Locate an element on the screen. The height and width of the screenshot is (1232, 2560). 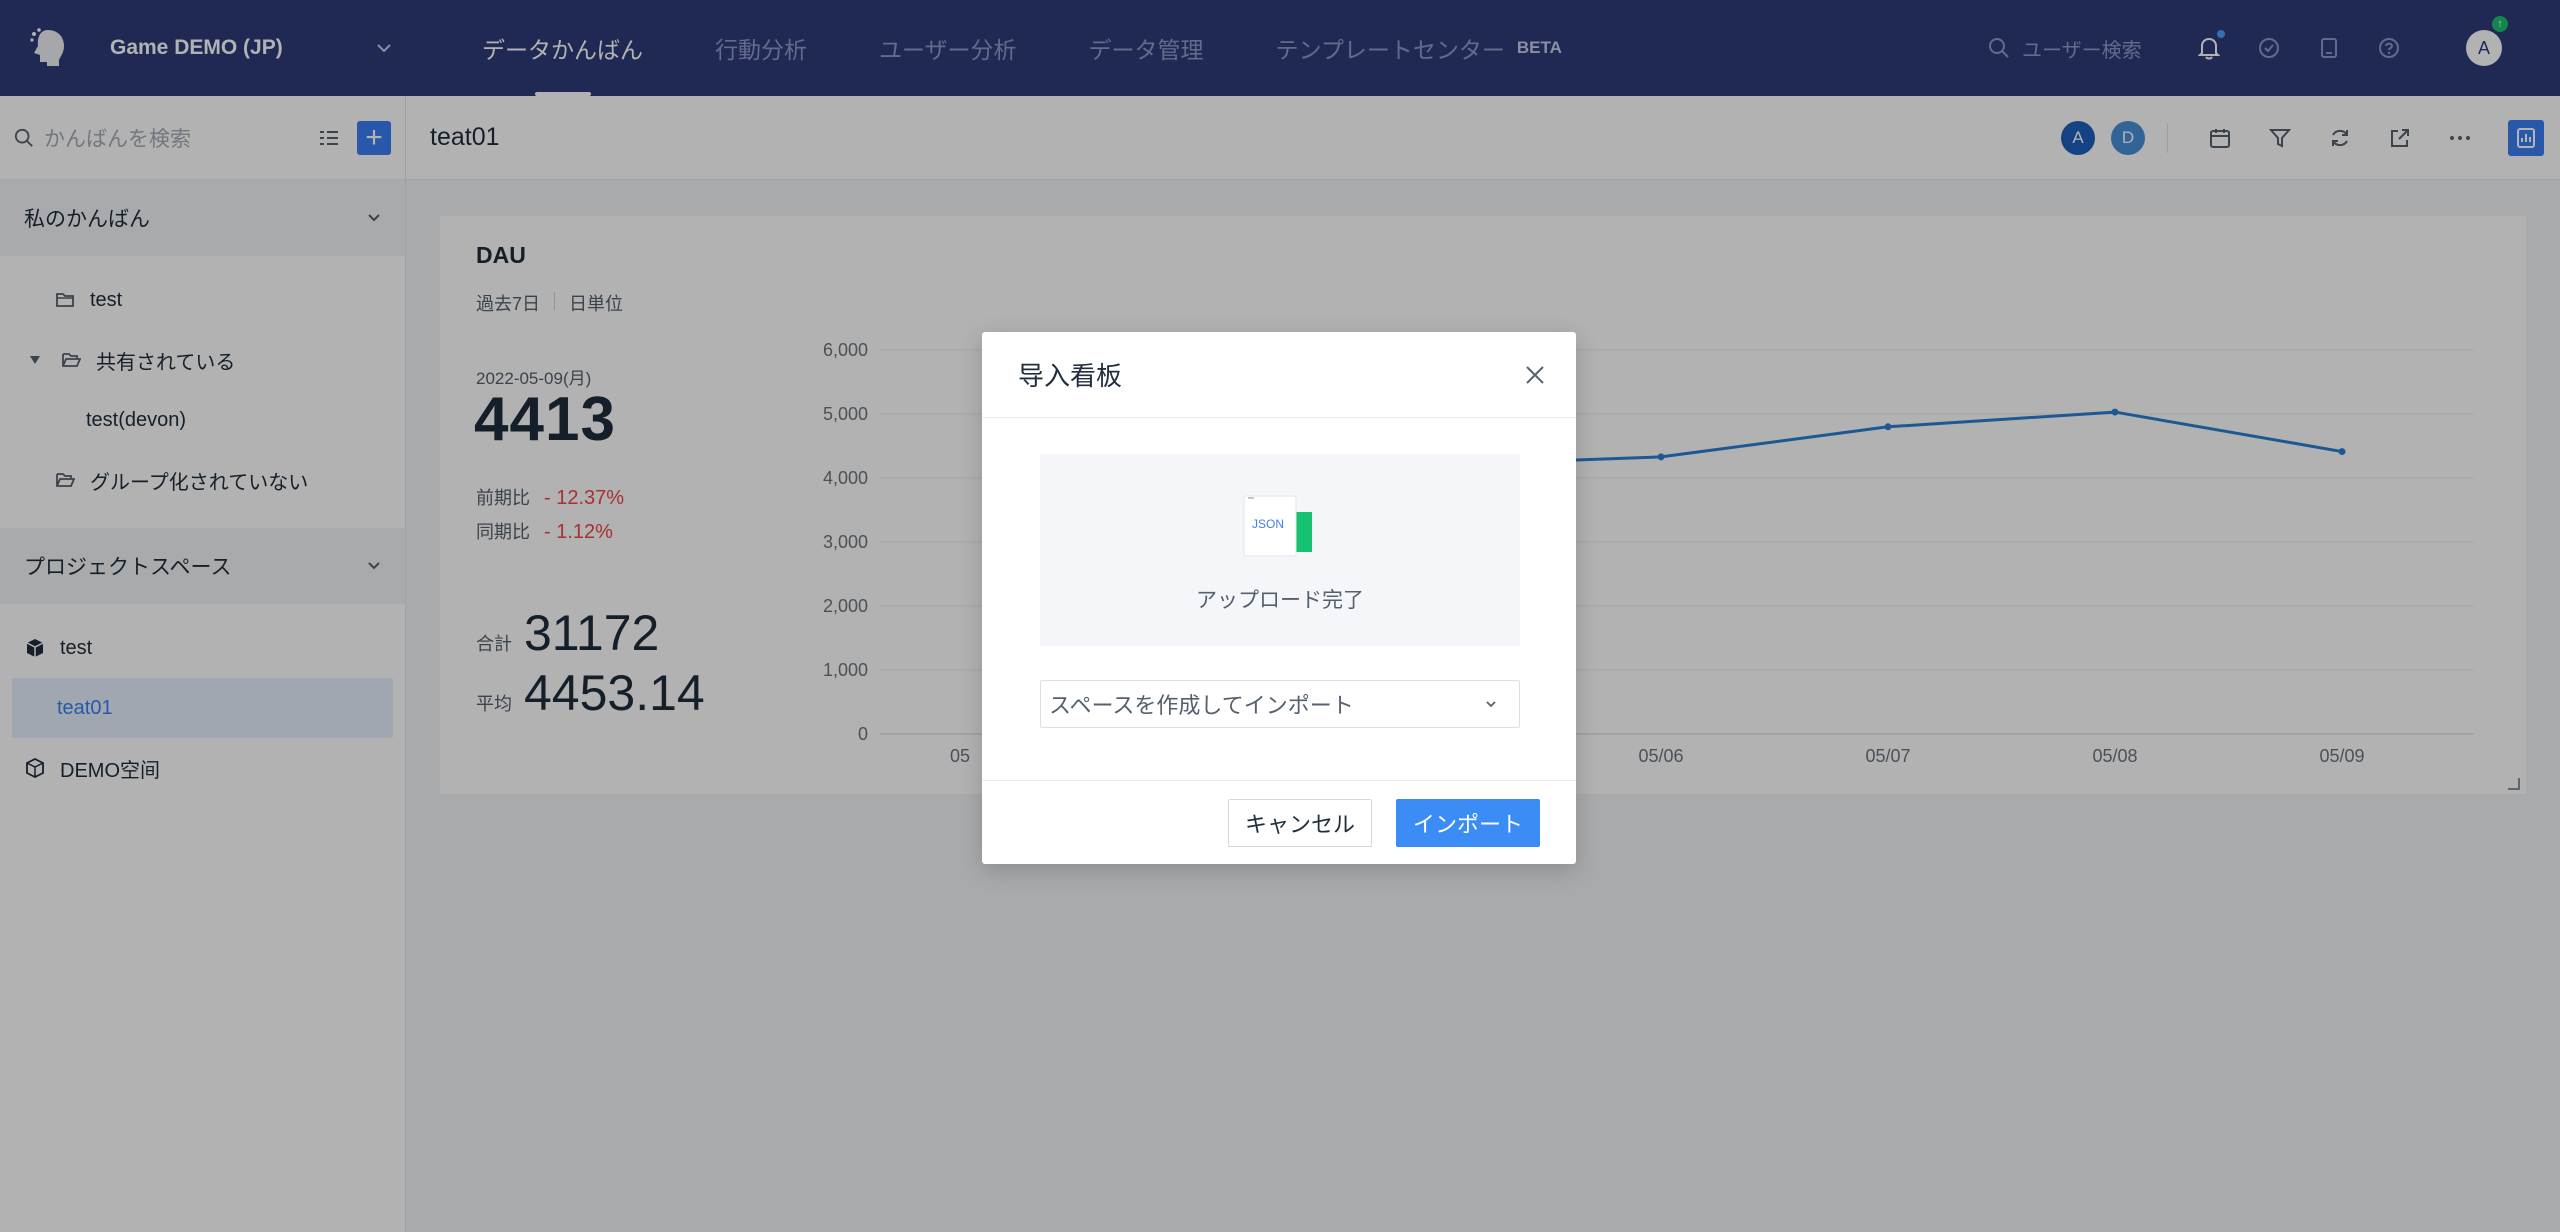
import-mode-select: スペースを作成してインポート is located at coordinates (1280, 704).